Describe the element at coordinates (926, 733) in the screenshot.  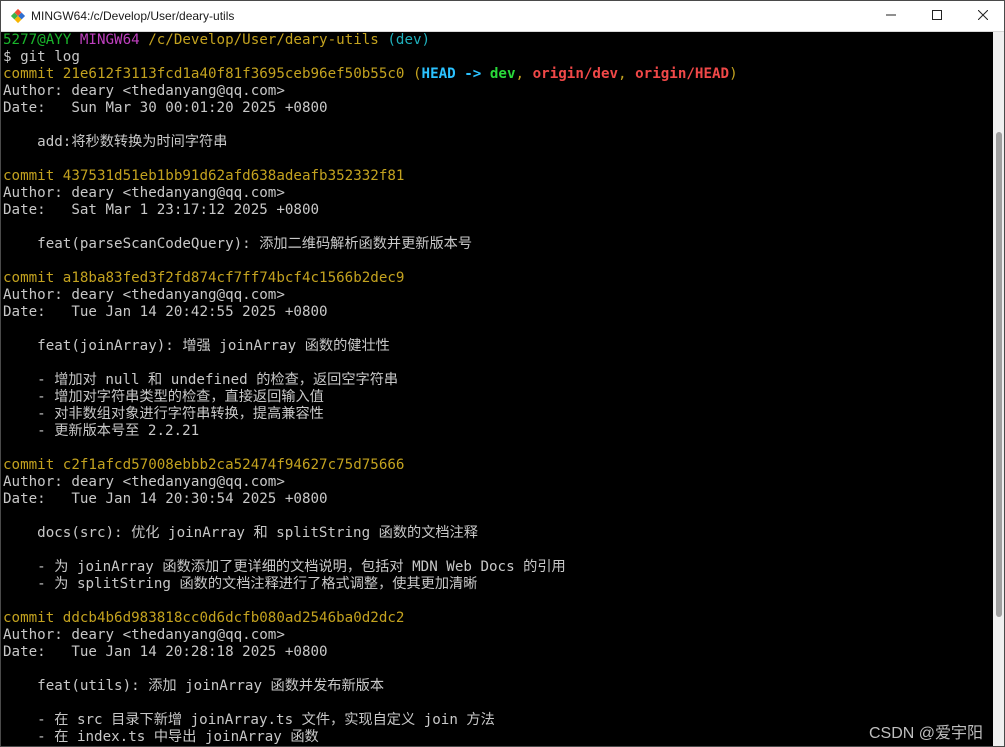
I see `watermark: CSDN @爱宇阳` at that location.